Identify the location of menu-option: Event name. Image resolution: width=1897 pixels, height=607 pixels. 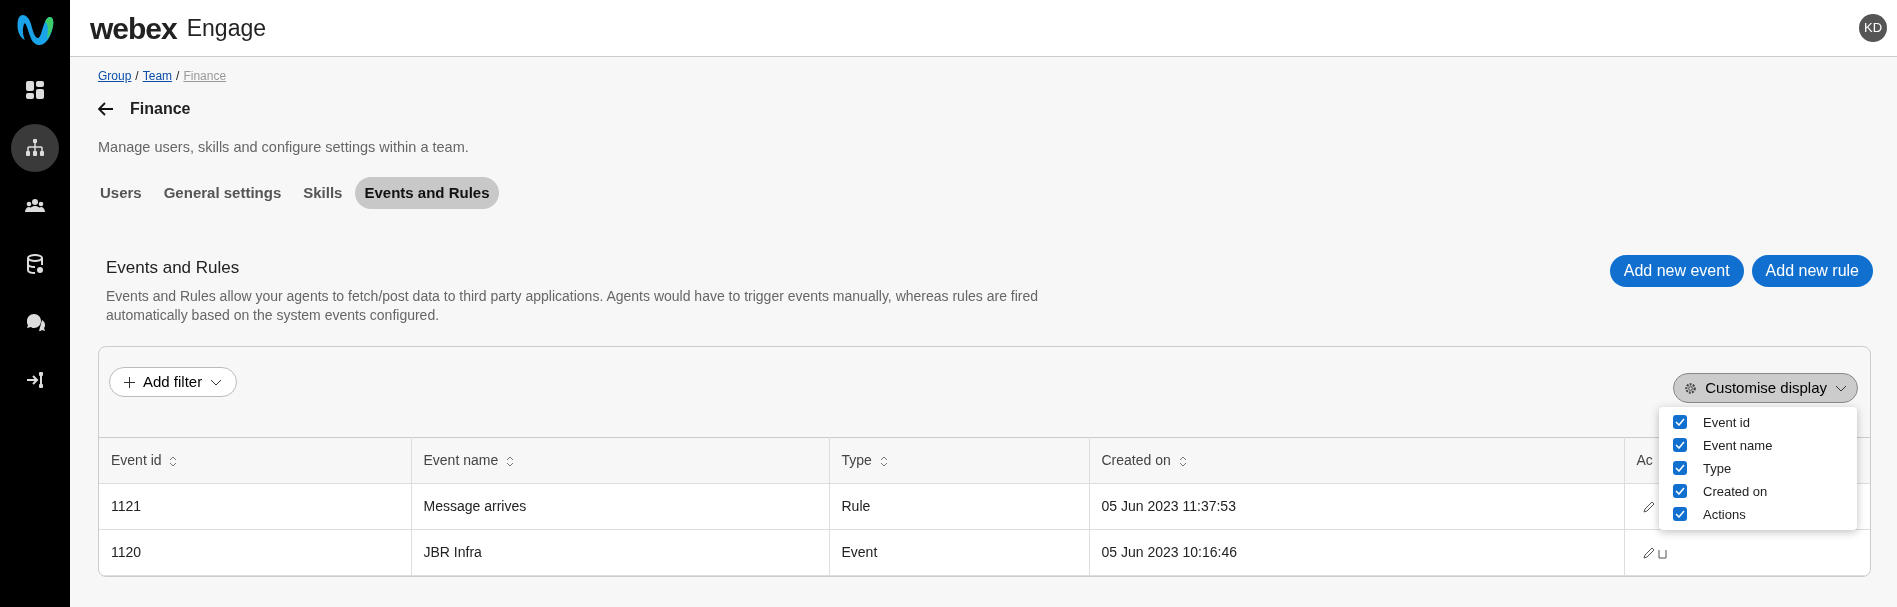
(1758, 445).